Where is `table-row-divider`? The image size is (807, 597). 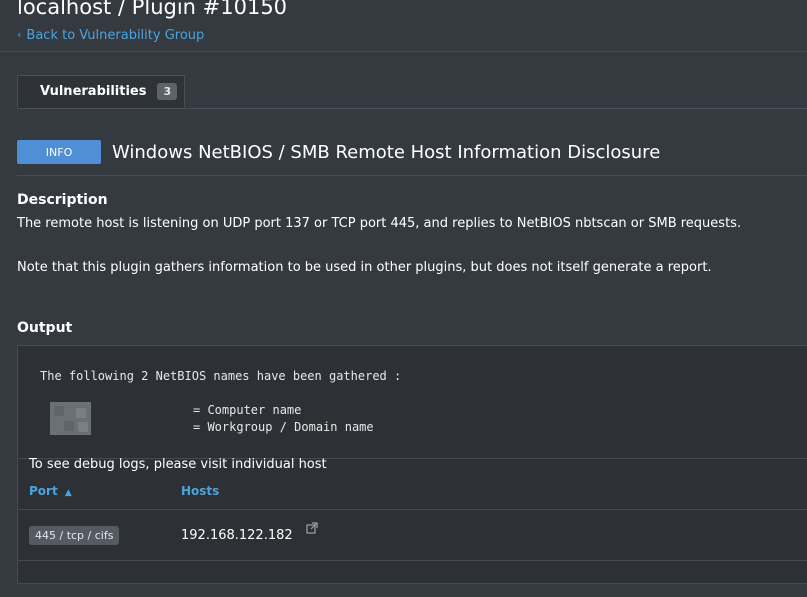
table-row-divider is located at coordinates (412, 560).